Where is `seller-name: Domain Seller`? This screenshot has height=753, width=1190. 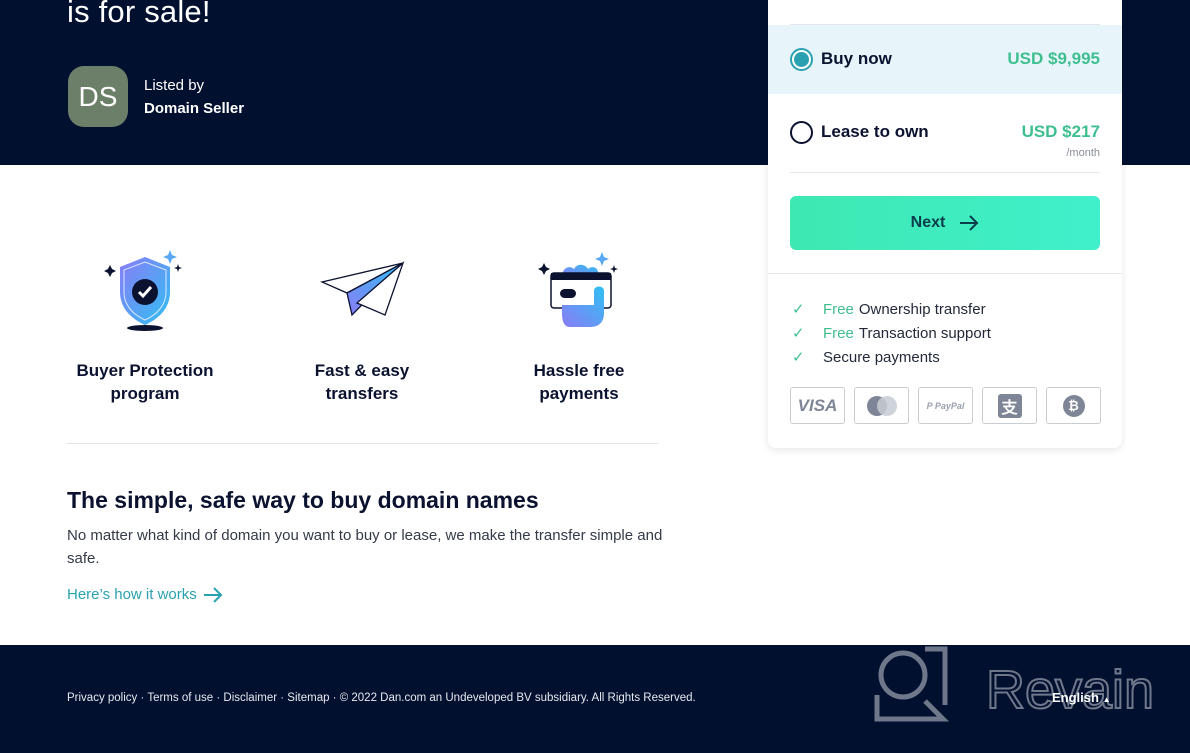 seller-name: Domain Seller is located at coordinates (194, 108).